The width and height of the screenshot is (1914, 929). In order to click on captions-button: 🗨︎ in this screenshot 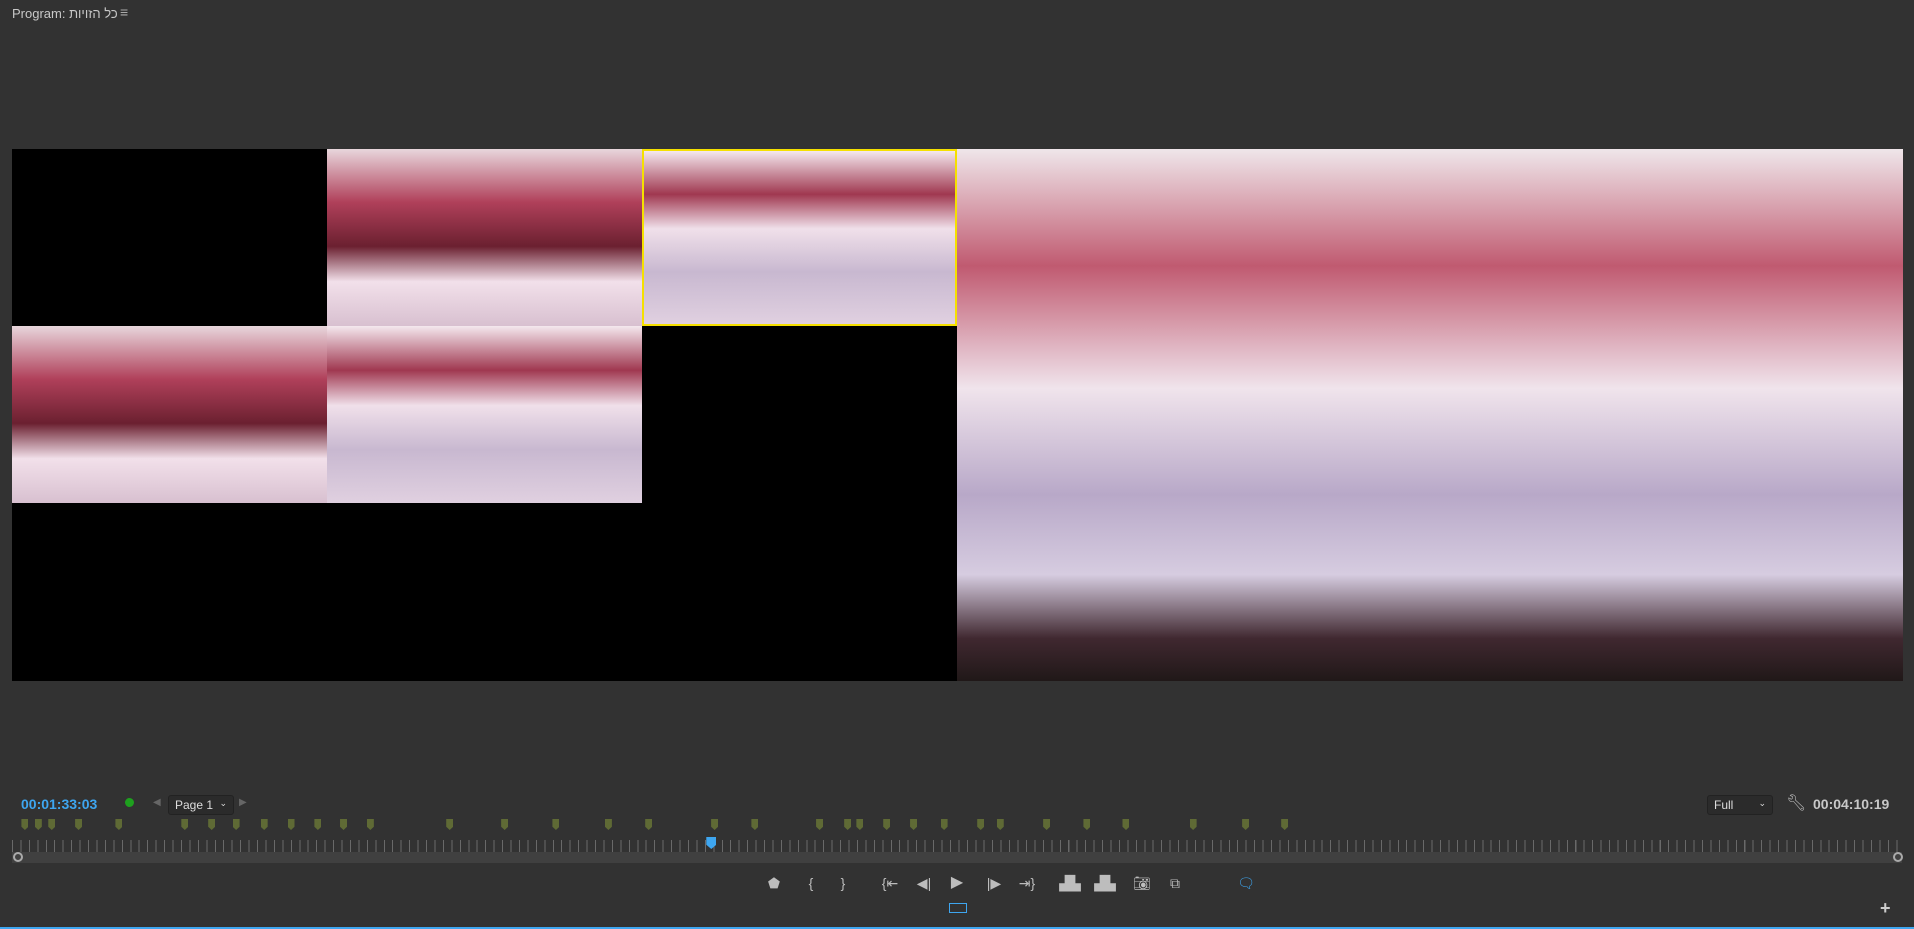, I will do `click(1246, 883)`.